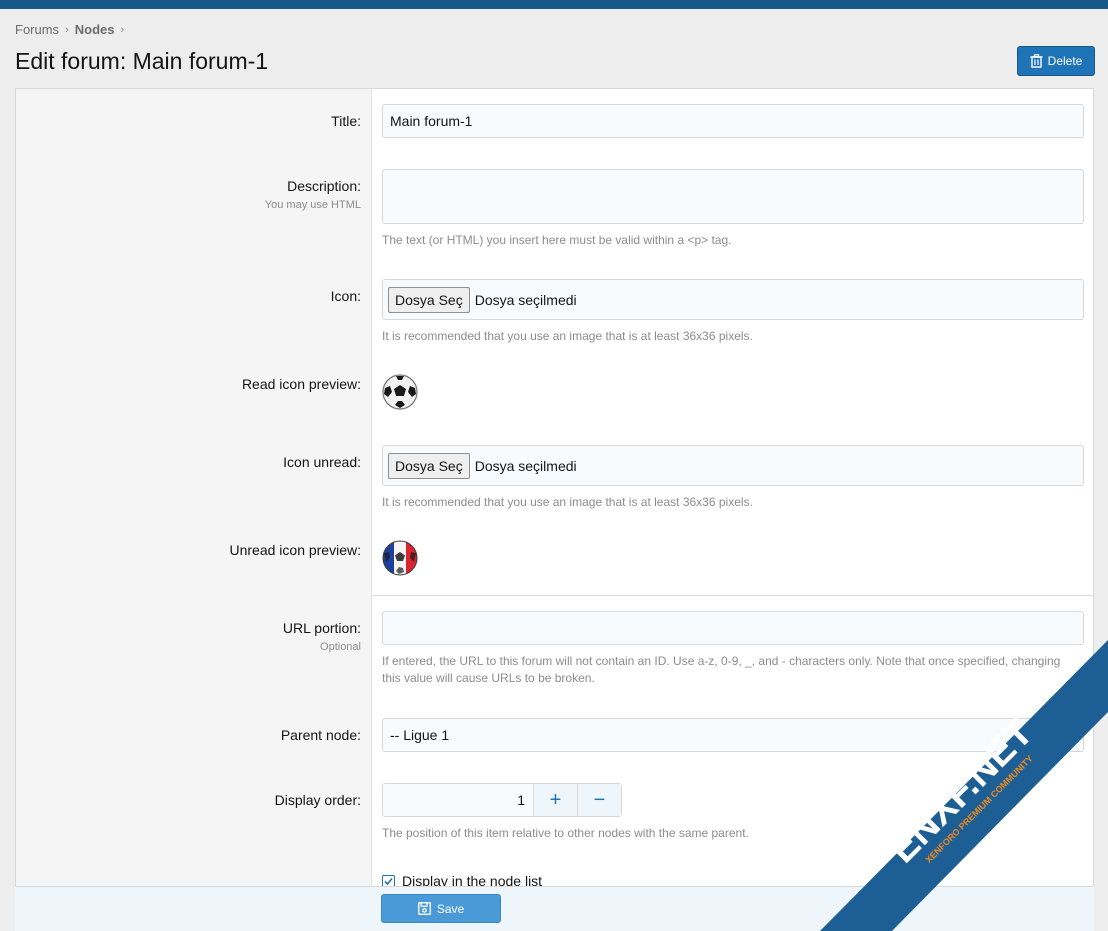 Image resolution: width=1108 pixels, height=931 pixels. What do you see at coordinates (429, 465) in the screenshot?
I see `icon-unread-choose-file-button: Dosya Seç` at bounding box center [429, 465].